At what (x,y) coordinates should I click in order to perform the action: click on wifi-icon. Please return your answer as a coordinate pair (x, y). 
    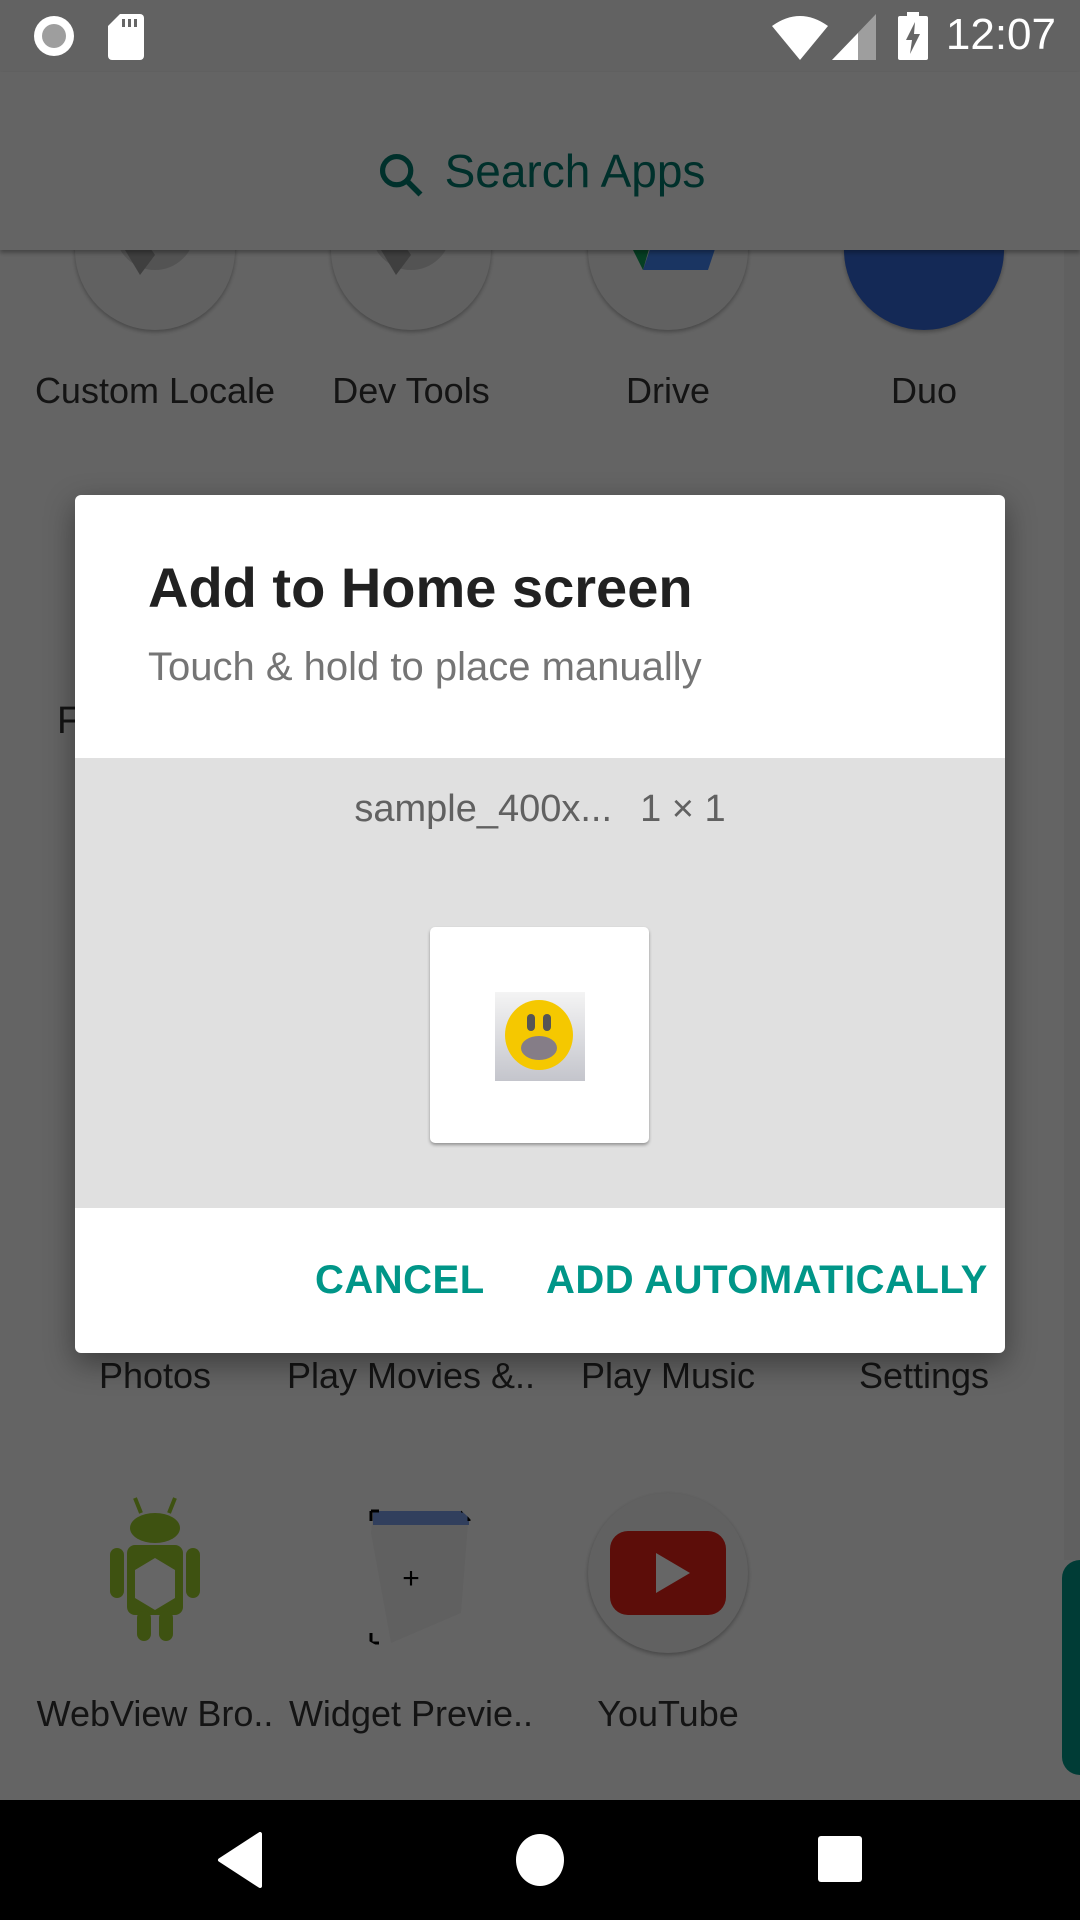
    Looking at the image, I should click on (800, 38).